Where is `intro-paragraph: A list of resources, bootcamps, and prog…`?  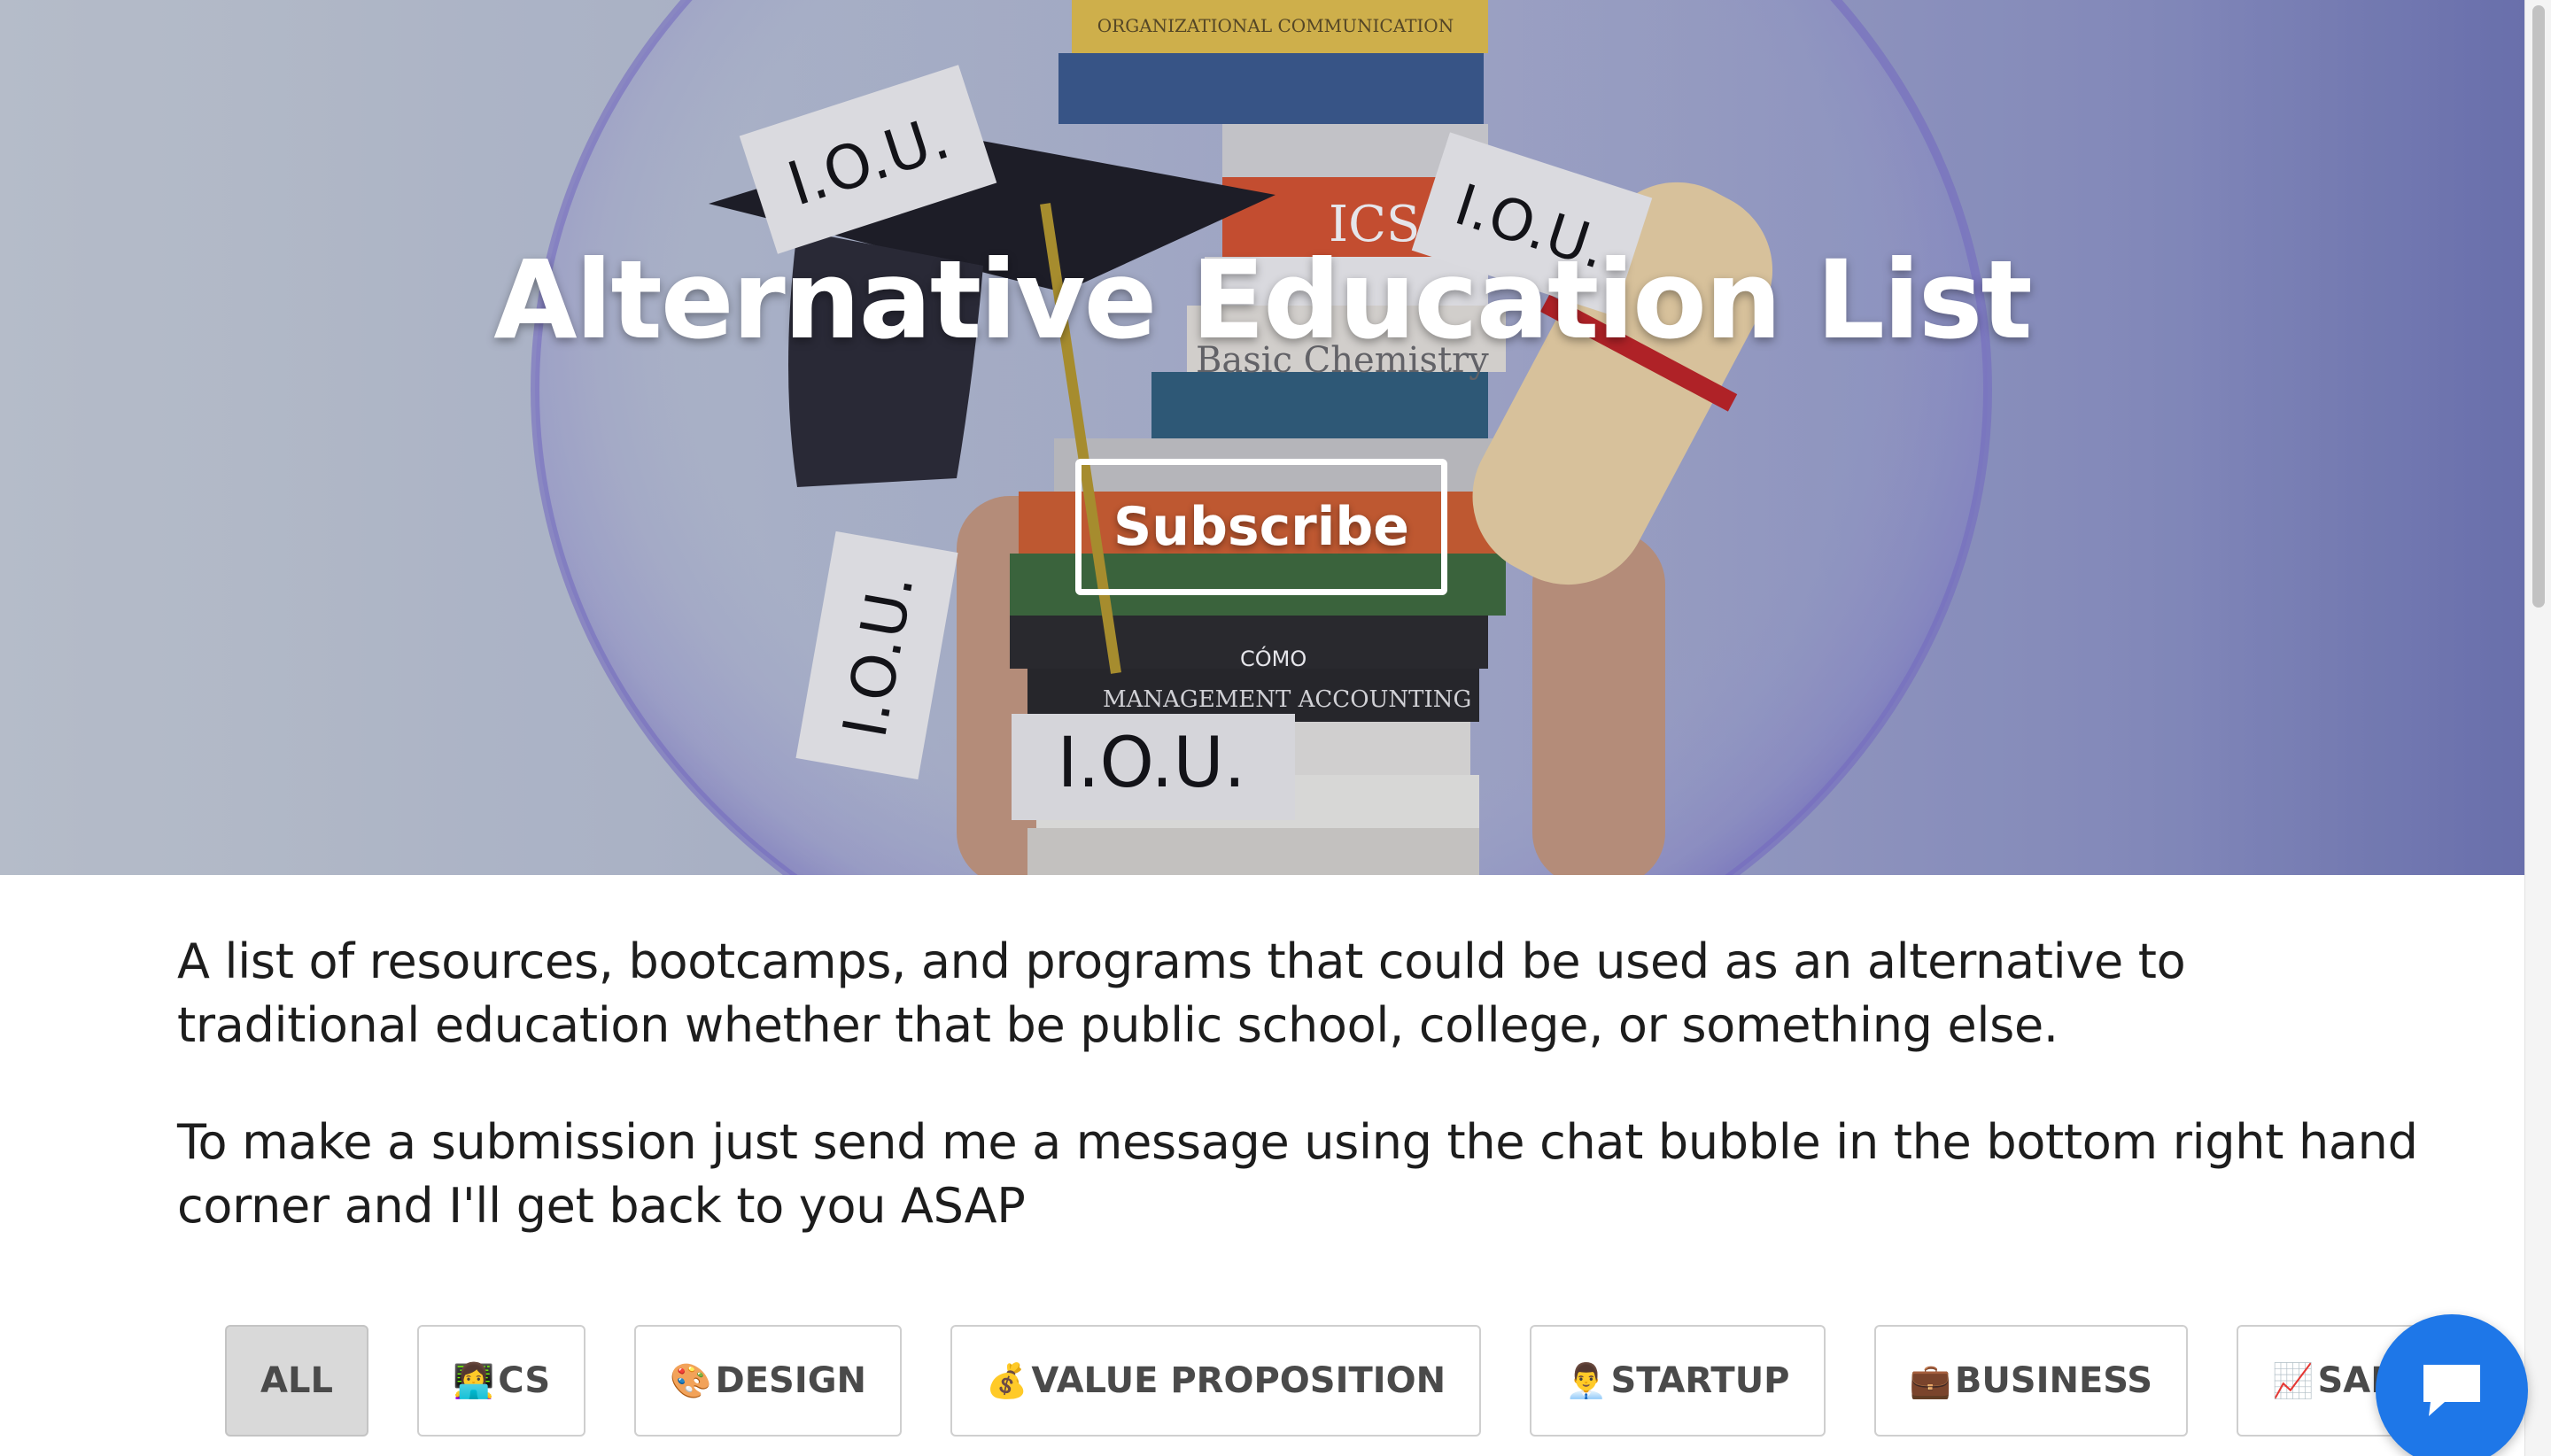 intro-paragraph: A list of resources, bootcamps, and prog… is located at coordinates (1181, 993).